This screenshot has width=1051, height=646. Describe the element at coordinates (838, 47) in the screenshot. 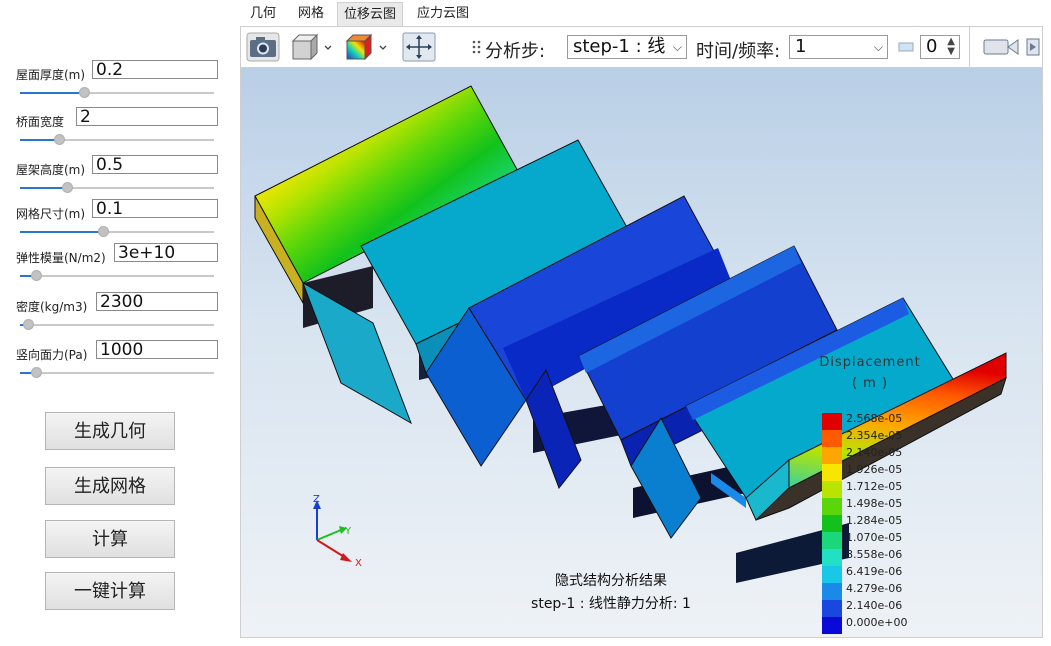

I see `time-select: 1 ⌵` at that location.